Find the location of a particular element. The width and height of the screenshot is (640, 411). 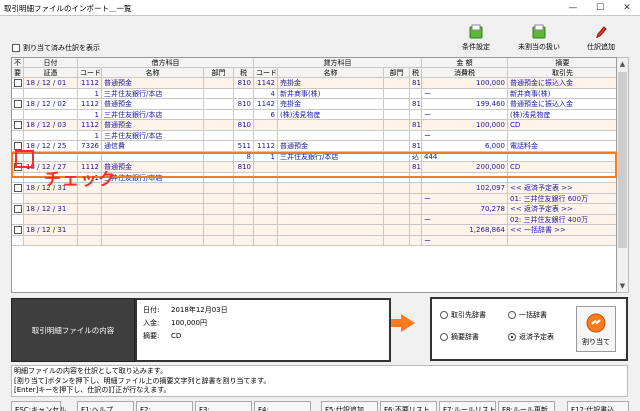

cell-amount: 444 is located at coordinates (465, 156).